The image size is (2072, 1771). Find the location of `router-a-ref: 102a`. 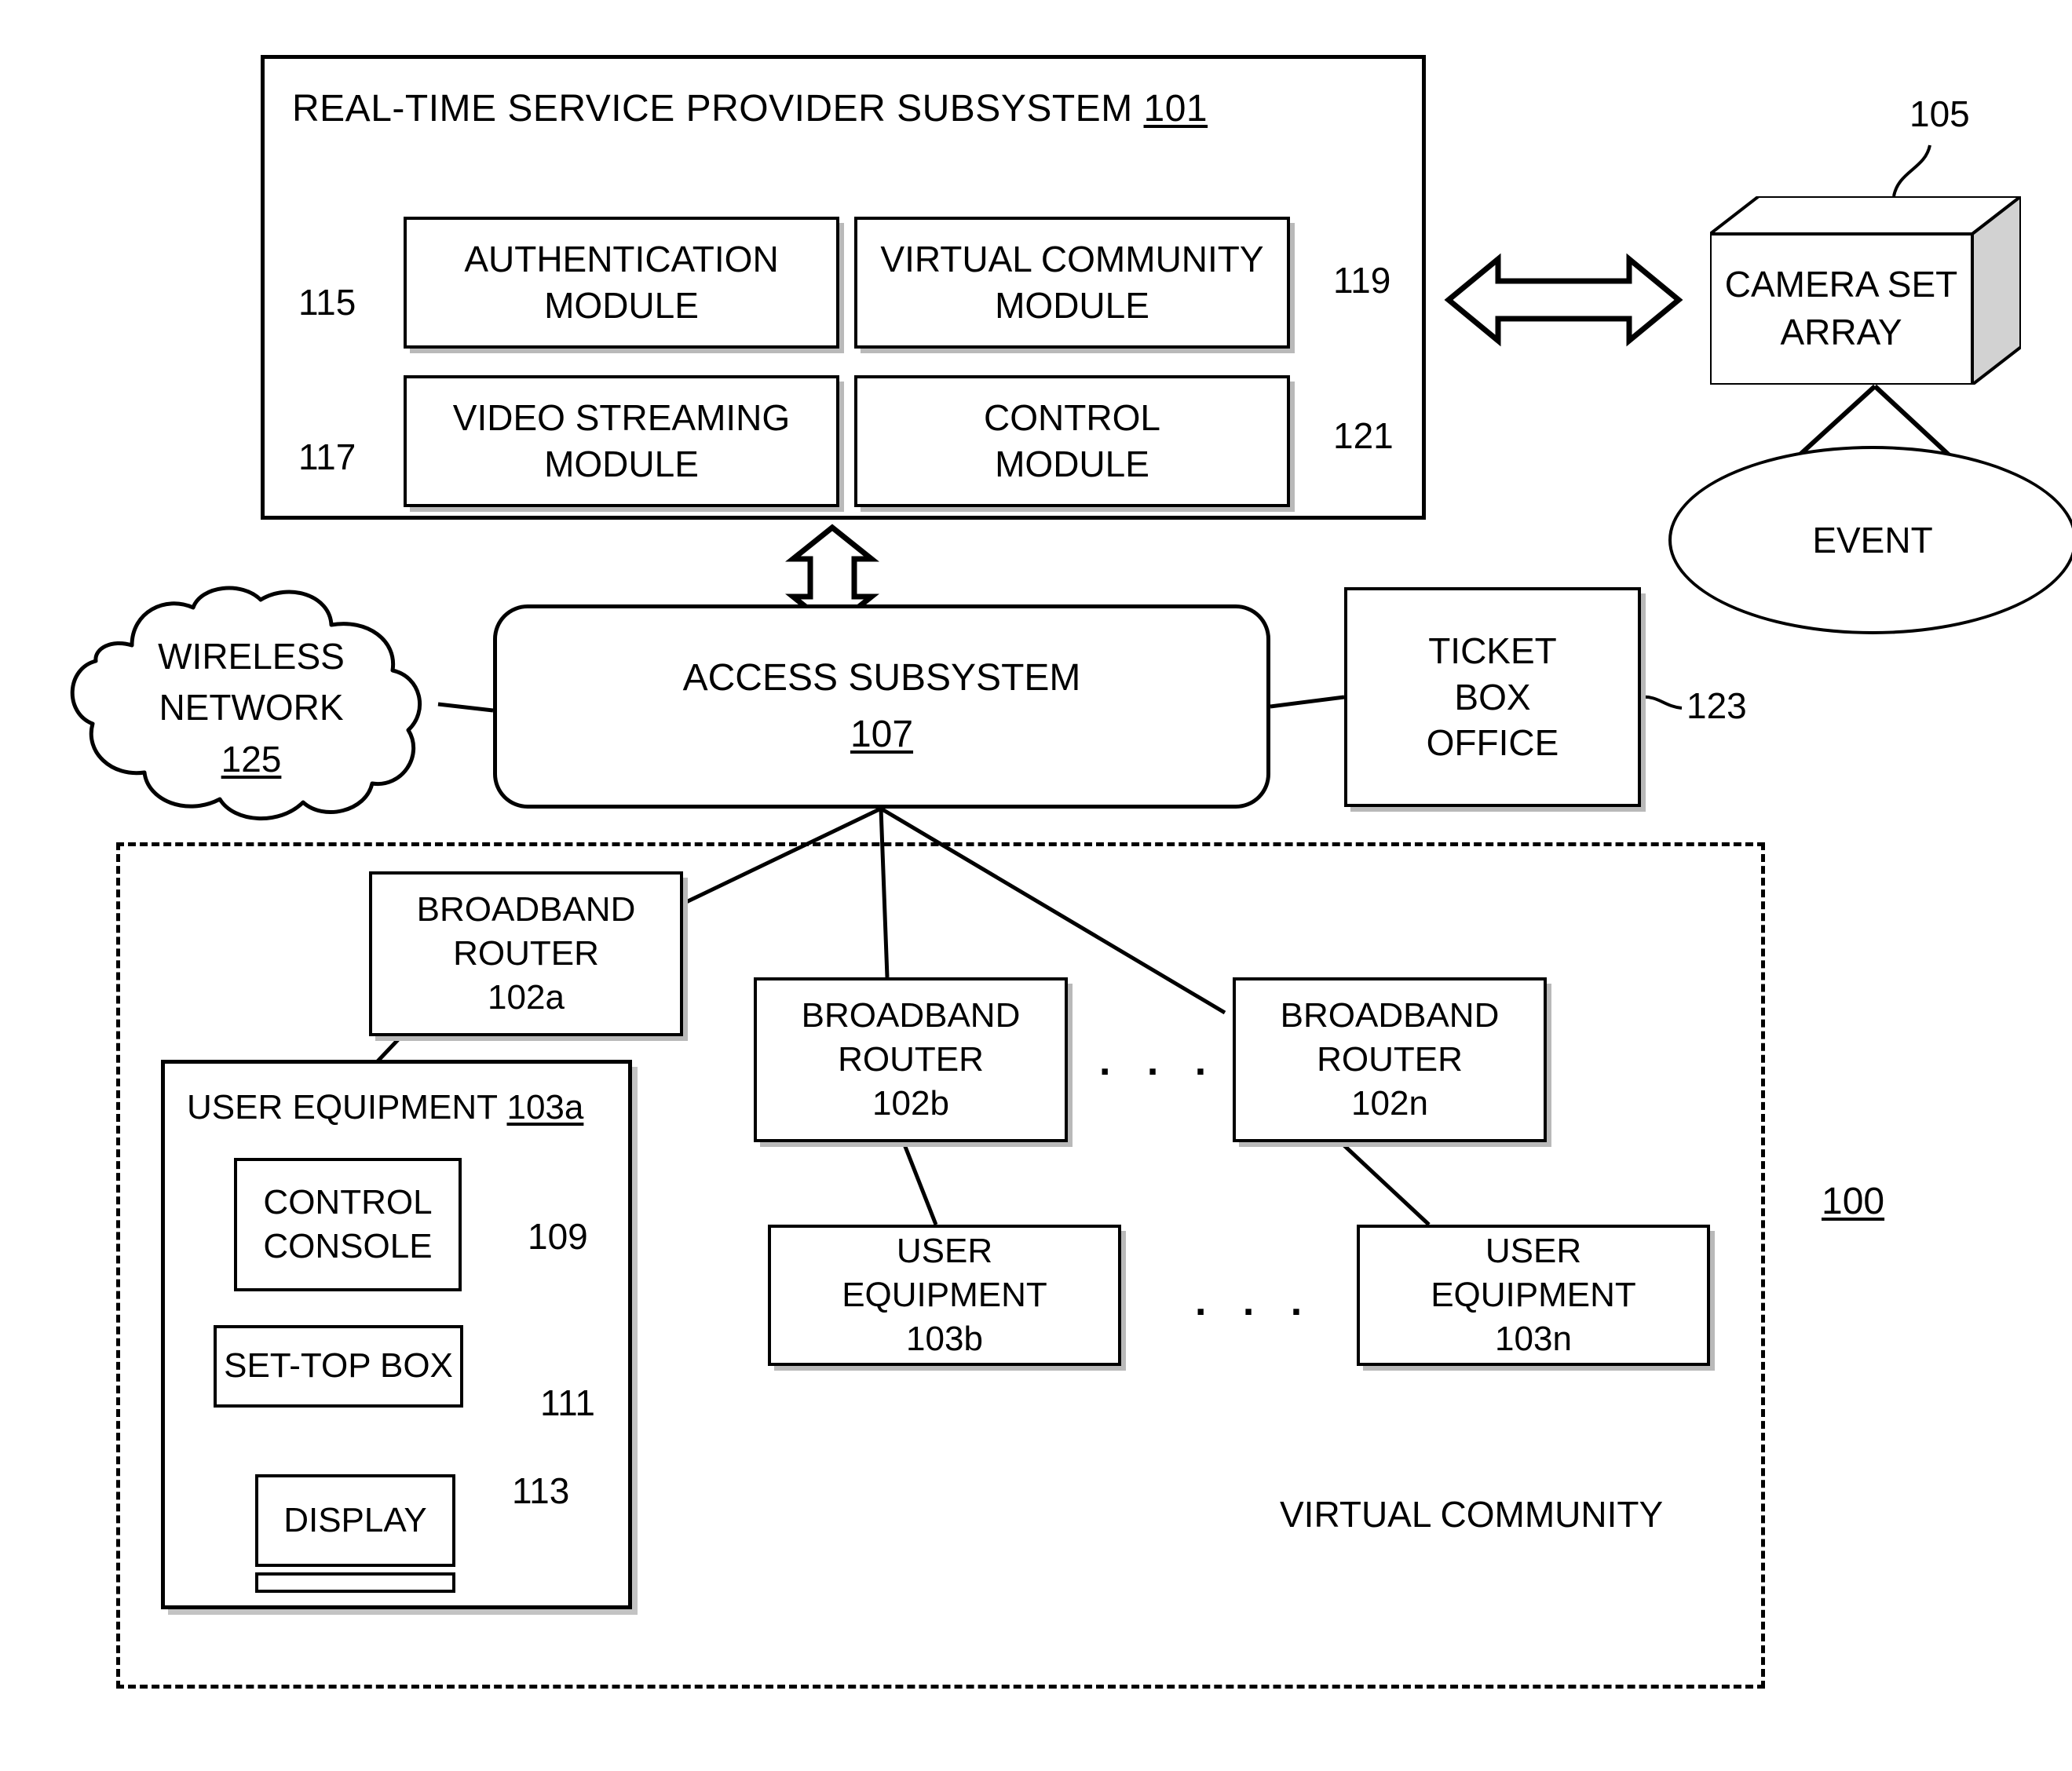

router-a-ref: 102a is located at coordinates (526, 997).